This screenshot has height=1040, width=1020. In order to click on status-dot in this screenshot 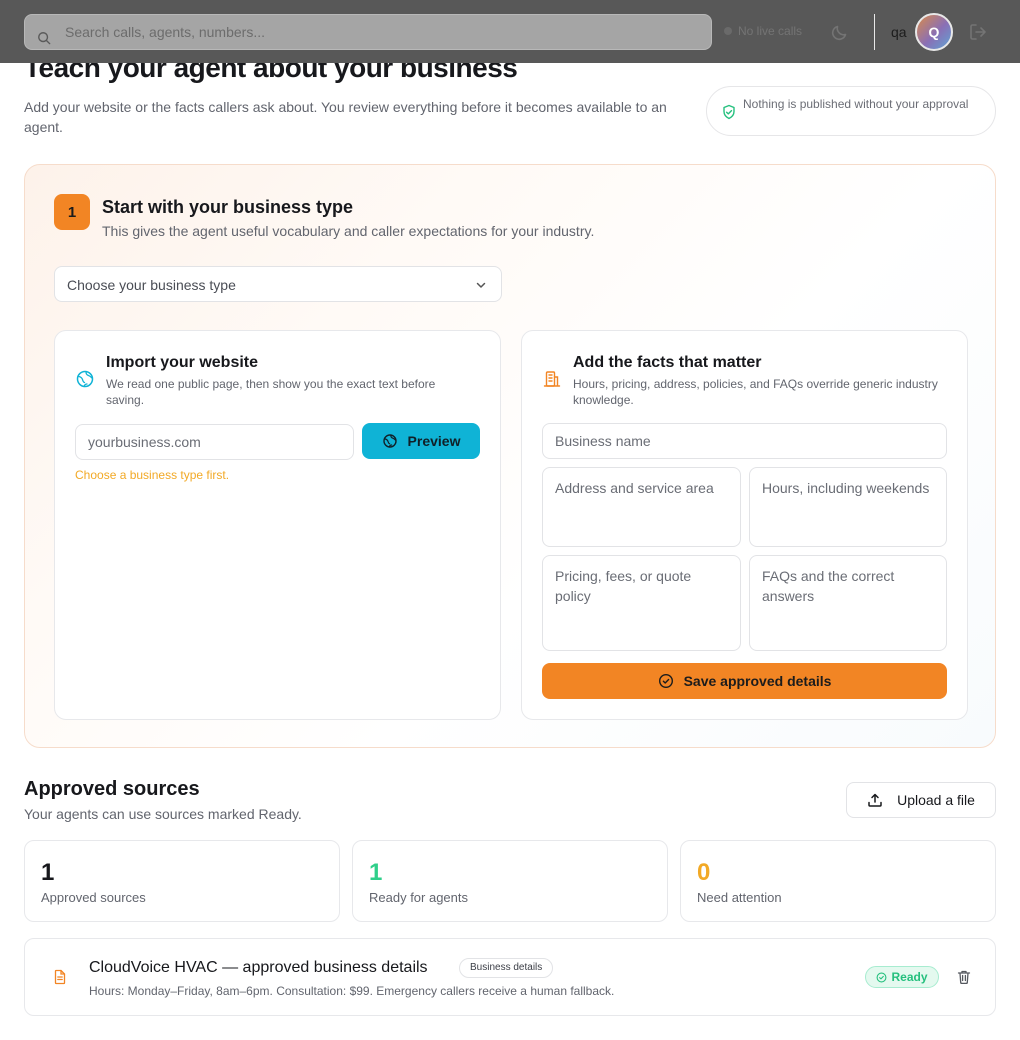, I will do `click(728, 31)`.